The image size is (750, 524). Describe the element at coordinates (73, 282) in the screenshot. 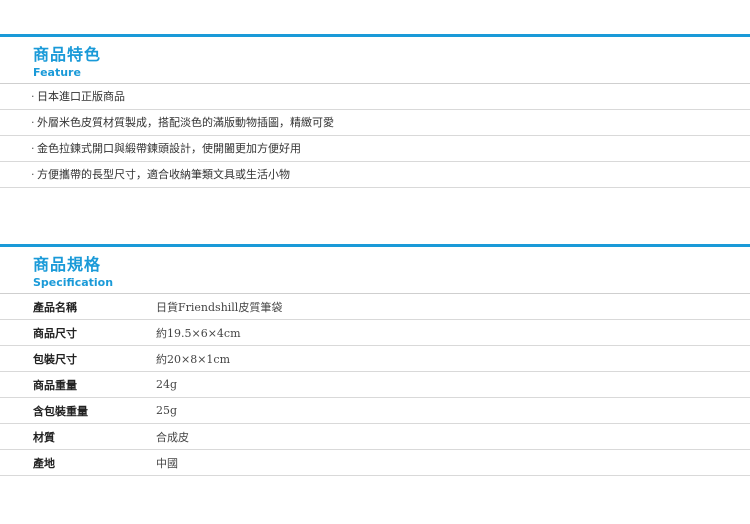

I see `spec-subtitle: Specification` at that location.